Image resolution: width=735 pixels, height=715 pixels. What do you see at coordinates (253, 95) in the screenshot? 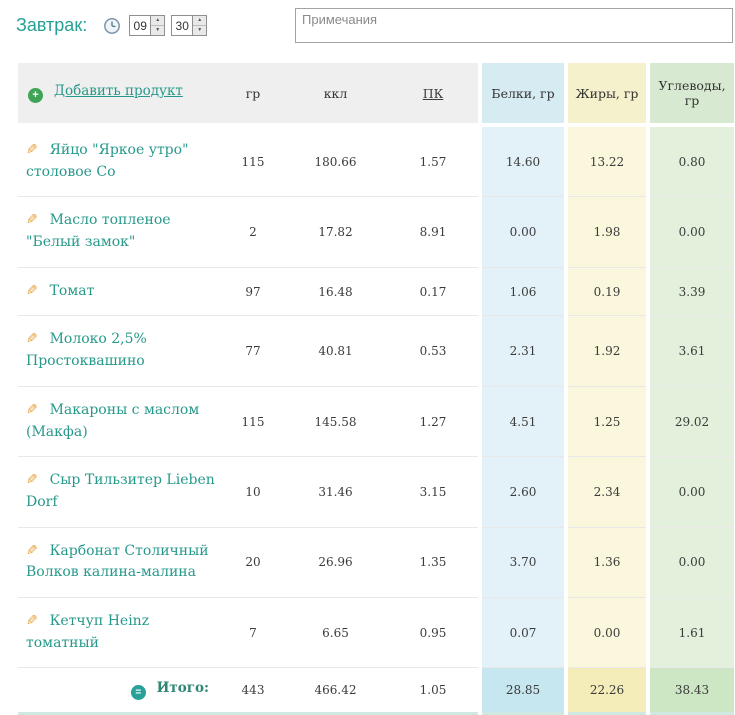
I see `col-header-gr: гр` at bounding box center [253, 95].